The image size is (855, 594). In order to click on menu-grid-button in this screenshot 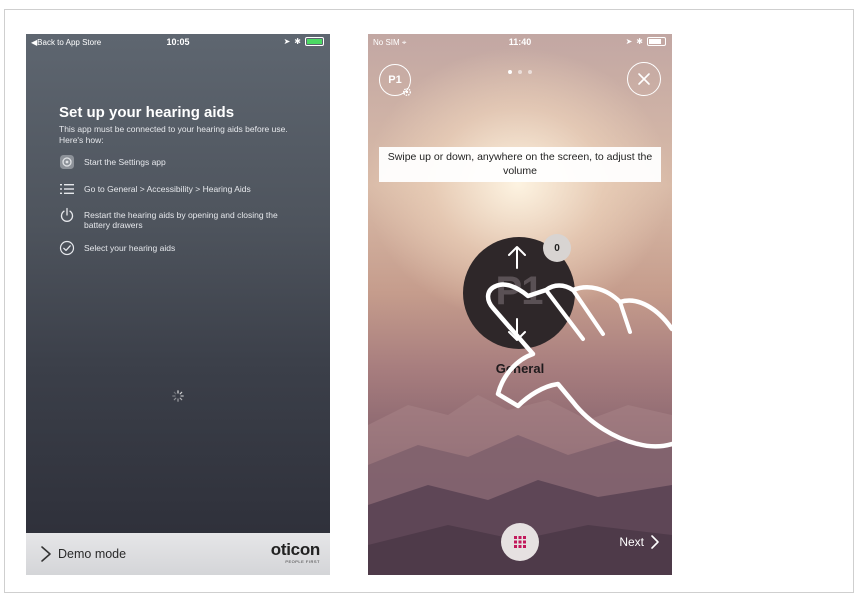, I will do `click(520, 542)`.